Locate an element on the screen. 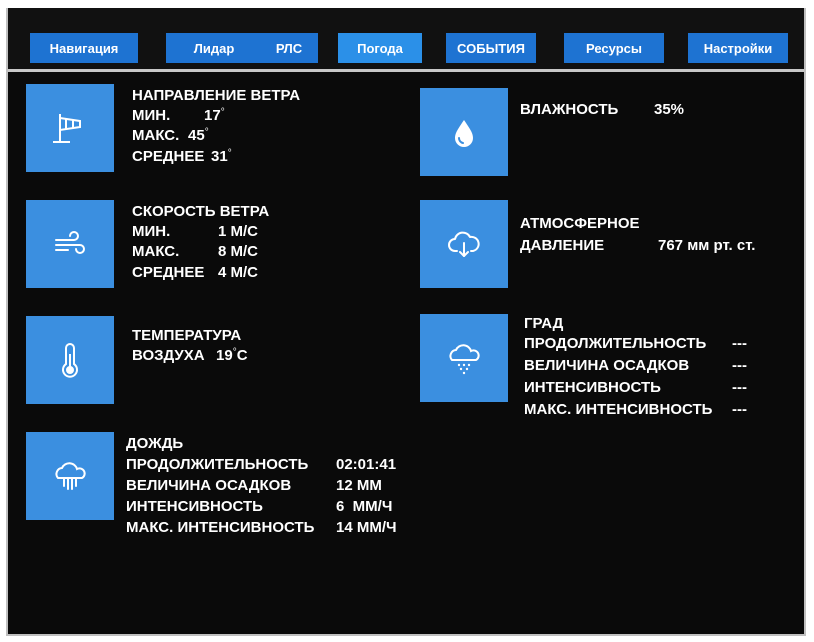  rain-max-intensity-label: МАКС. ИНТЕНСИВНОСТЬ is located at coordinates (220, 527).